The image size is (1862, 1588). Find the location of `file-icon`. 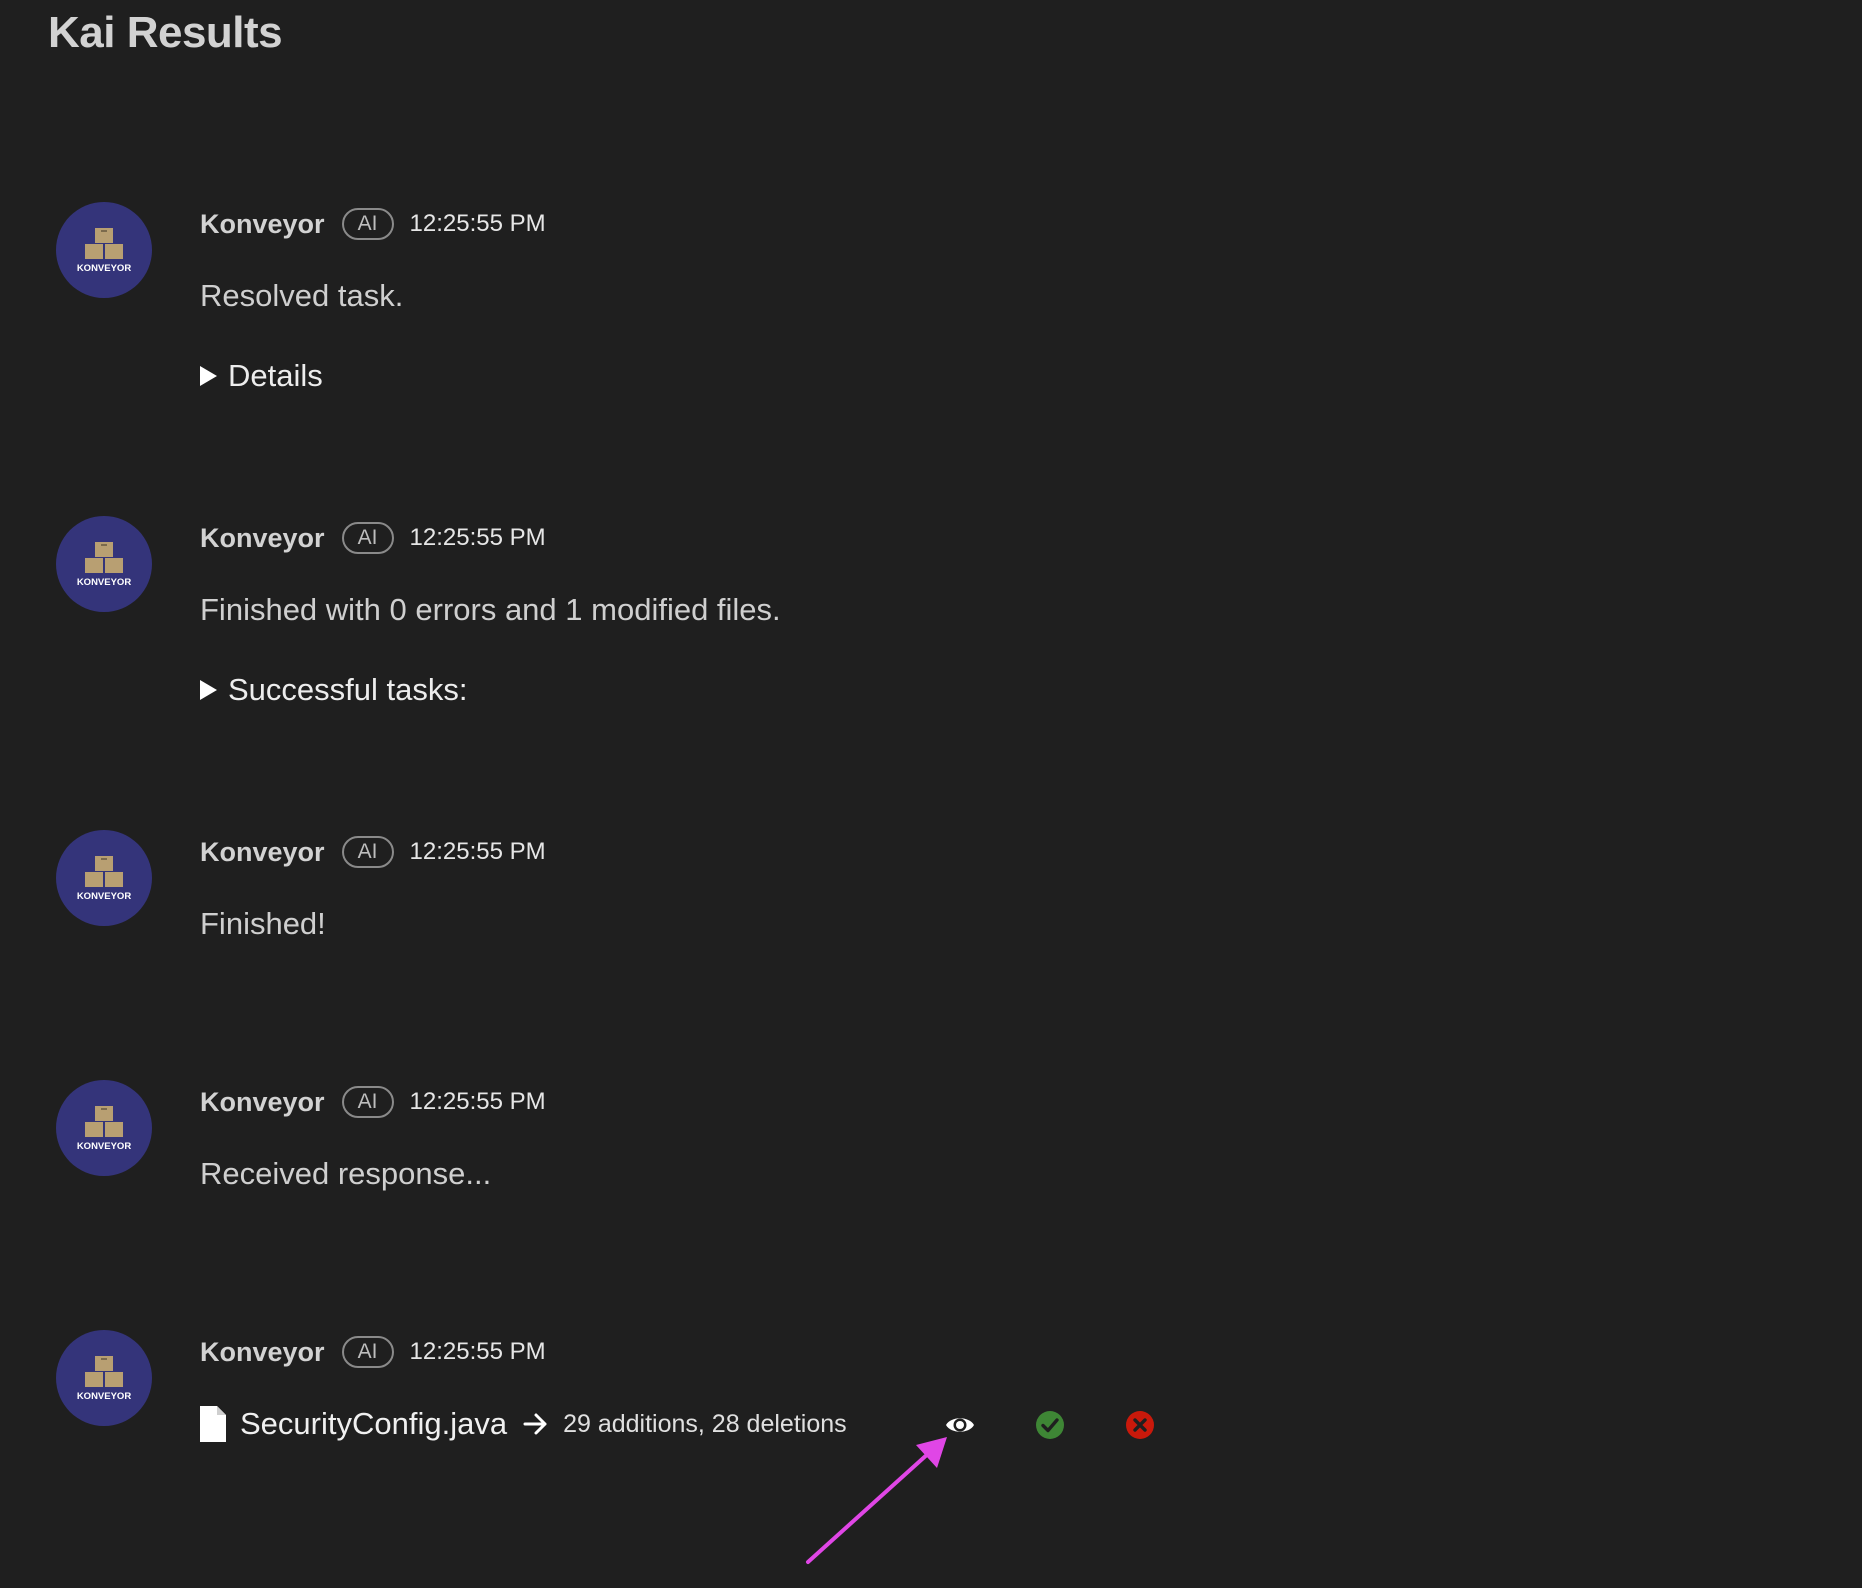

file-icon is located at coordinates (213, 1424).